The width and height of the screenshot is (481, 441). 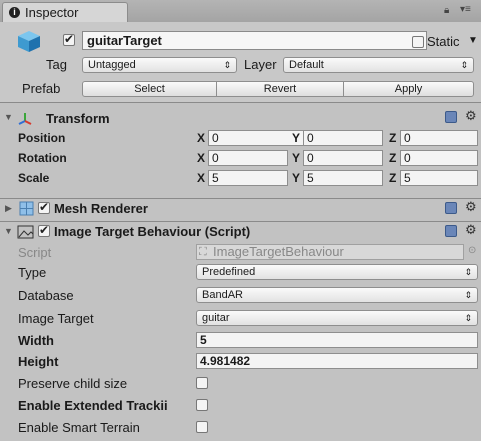 What do you see at coordinates (337, 340) in the screenshot?
I see `width-field: 5` at bounding box center [337, 340].